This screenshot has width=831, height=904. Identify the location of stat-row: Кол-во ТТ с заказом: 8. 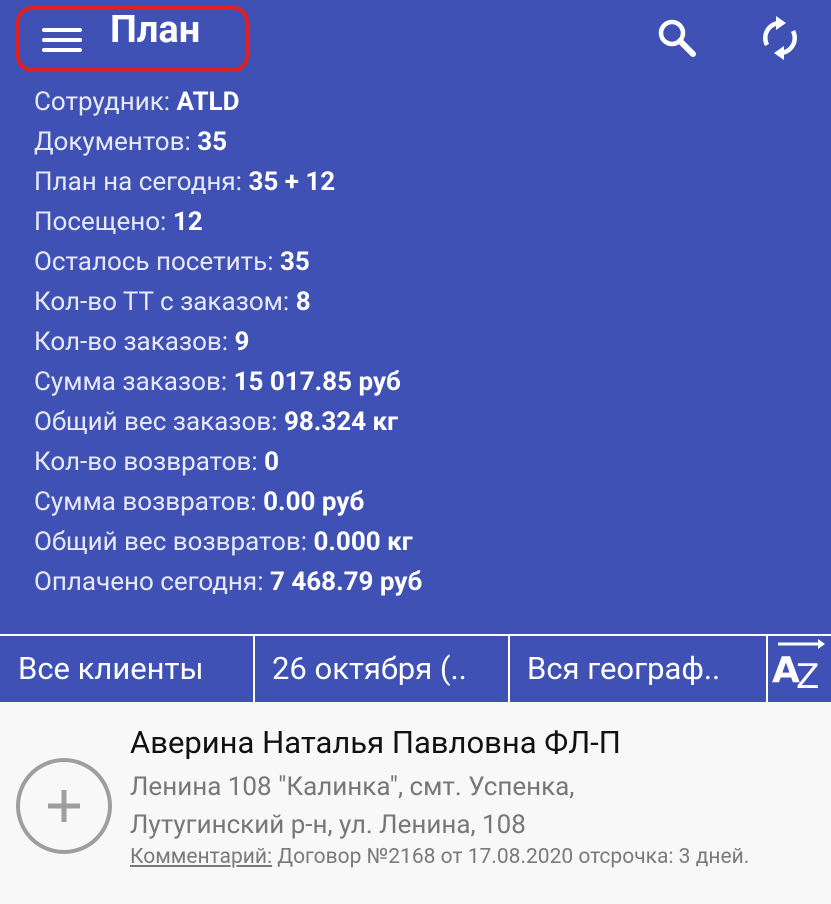
(228, 302).